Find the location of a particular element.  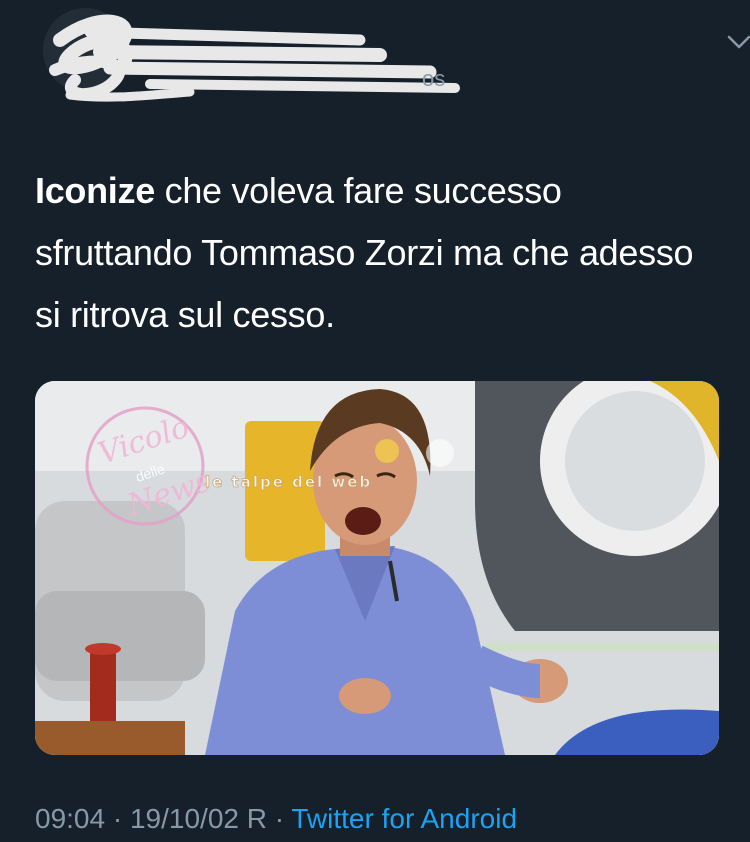

tweet-date: 19/10/02 R is located at coordinates (198, 818).